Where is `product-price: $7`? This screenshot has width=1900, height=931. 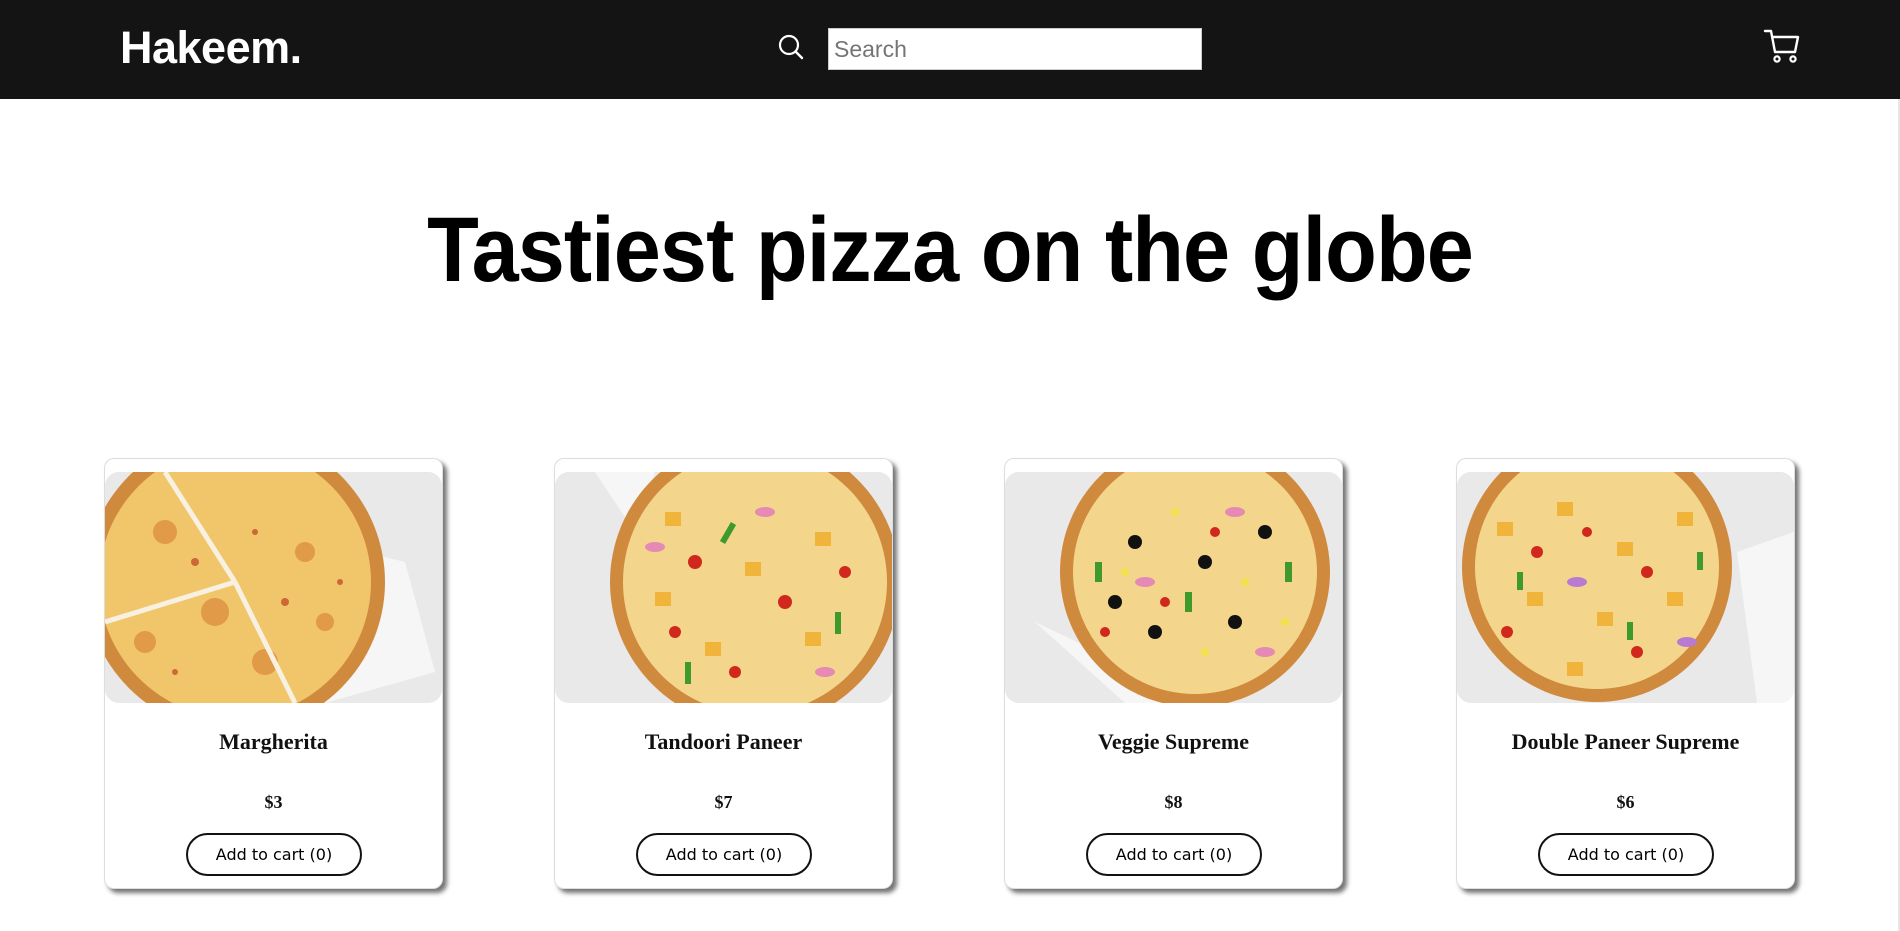 product-price: $7 is located at coordinates (723, 802).